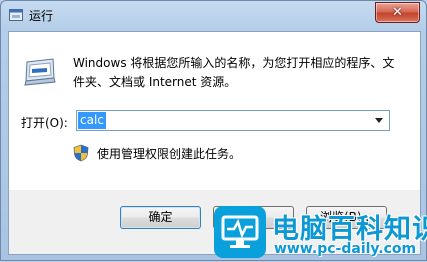 This screenshot has width=427, height=262. What do you see at coordinates (92, 120) in the screenshot?
I see `open-input-value: calc` at bounding box center [92, 120].